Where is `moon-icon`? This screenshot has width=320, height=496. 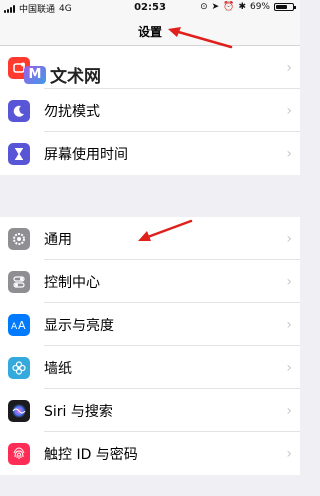
moon-icon is located at coordinates (19, 110).